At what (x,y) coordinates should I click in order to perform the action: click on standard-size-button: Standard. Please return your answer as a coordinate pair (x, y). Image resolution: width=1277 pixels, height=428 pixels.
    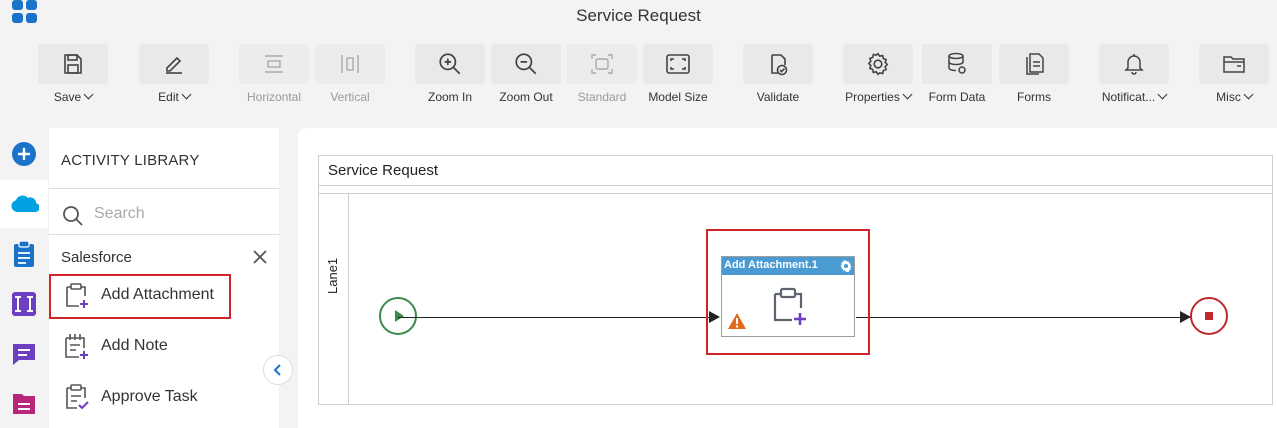
    Looking at the image, I should click on (602, 75).